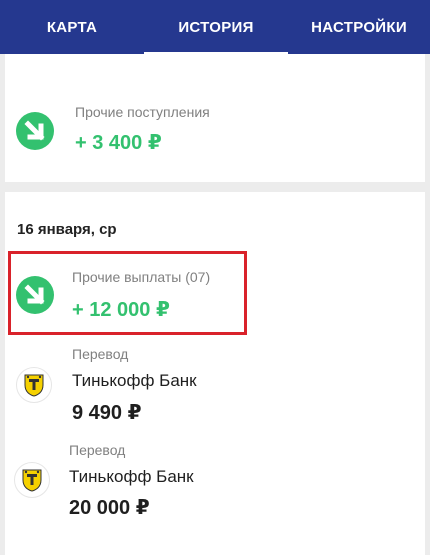 Image resolution: width=430 pixels, height=555 pixels. I want to click on top-tab-bar: КАРТА ИСТОРИЯ НАСТРОЙКИ, so click(215, 27).